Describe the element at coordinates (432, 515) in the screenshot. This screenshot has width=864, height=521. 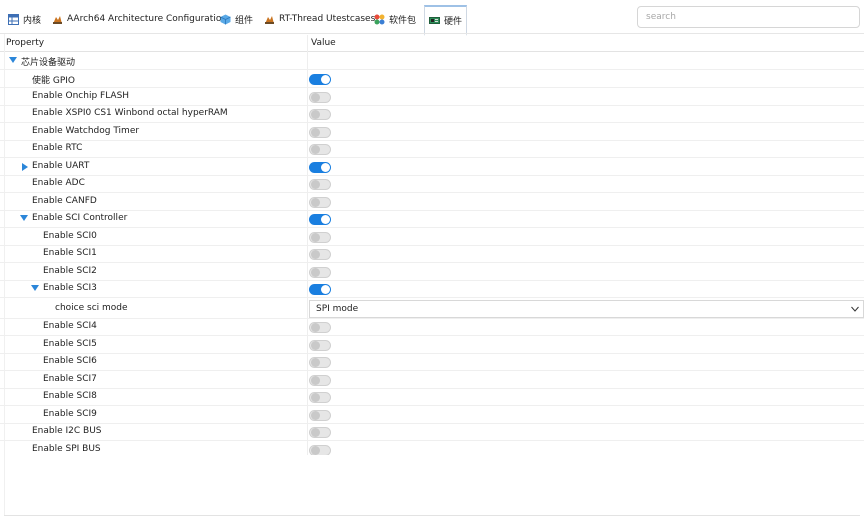
I see `panel-bottom-border` at that location.